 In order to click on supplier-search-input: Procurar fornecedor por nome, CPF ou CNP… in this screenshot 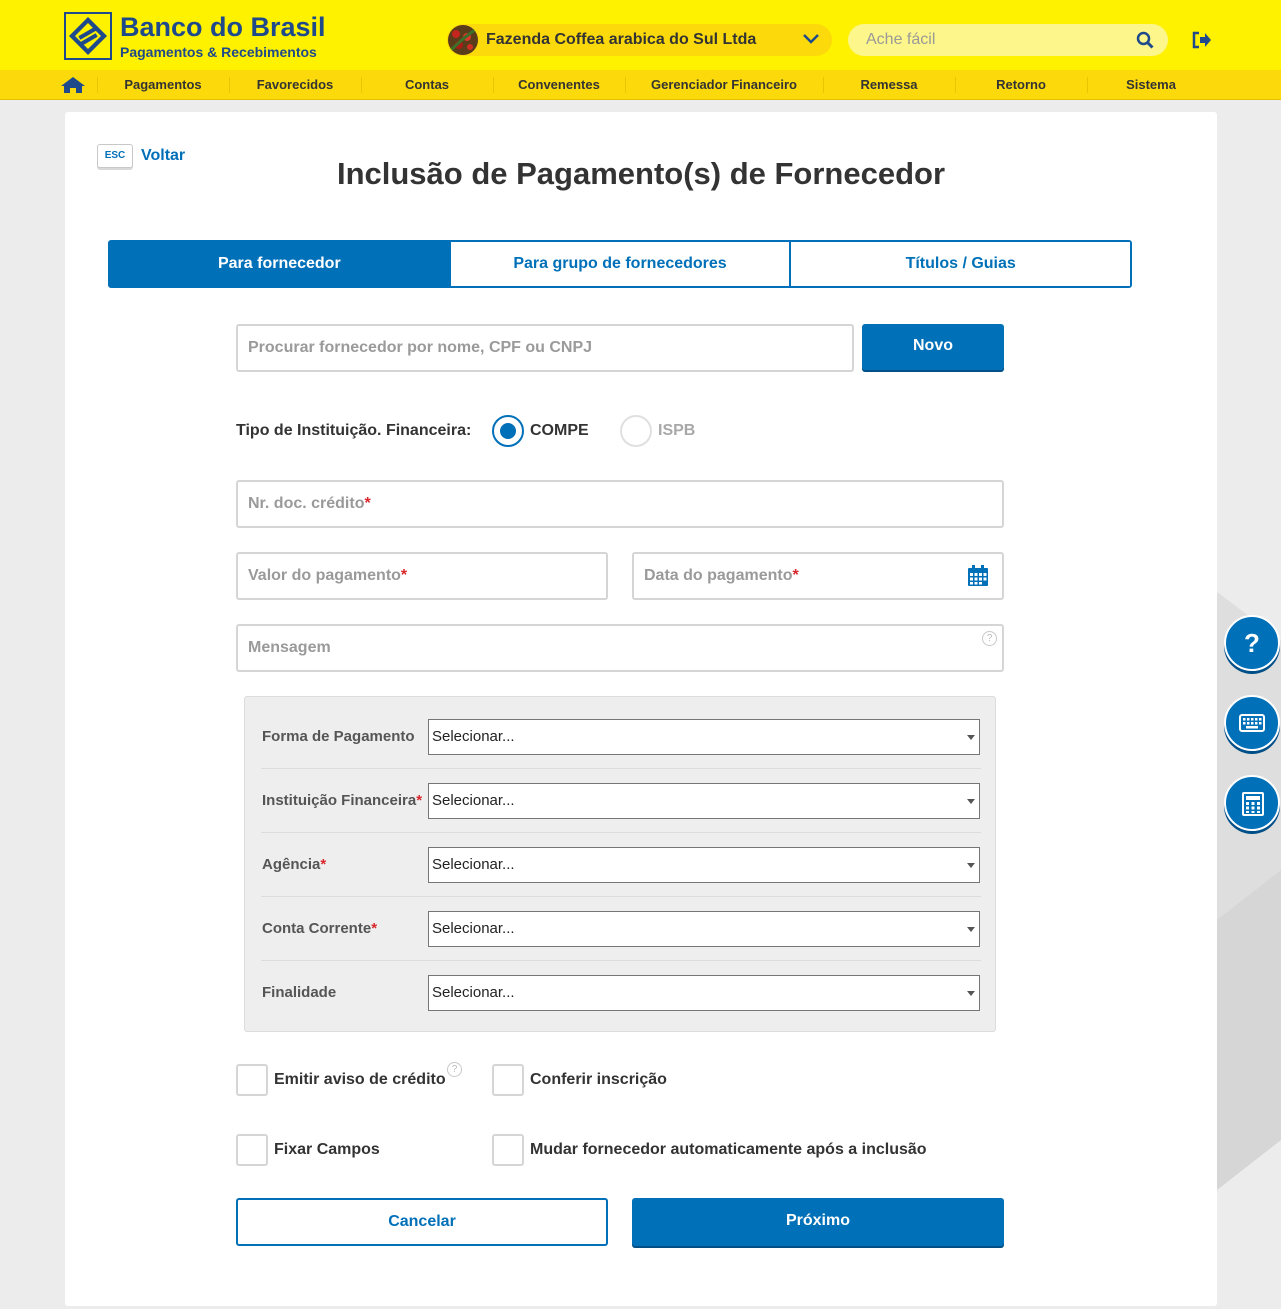, I will do `click(545, 348)`.